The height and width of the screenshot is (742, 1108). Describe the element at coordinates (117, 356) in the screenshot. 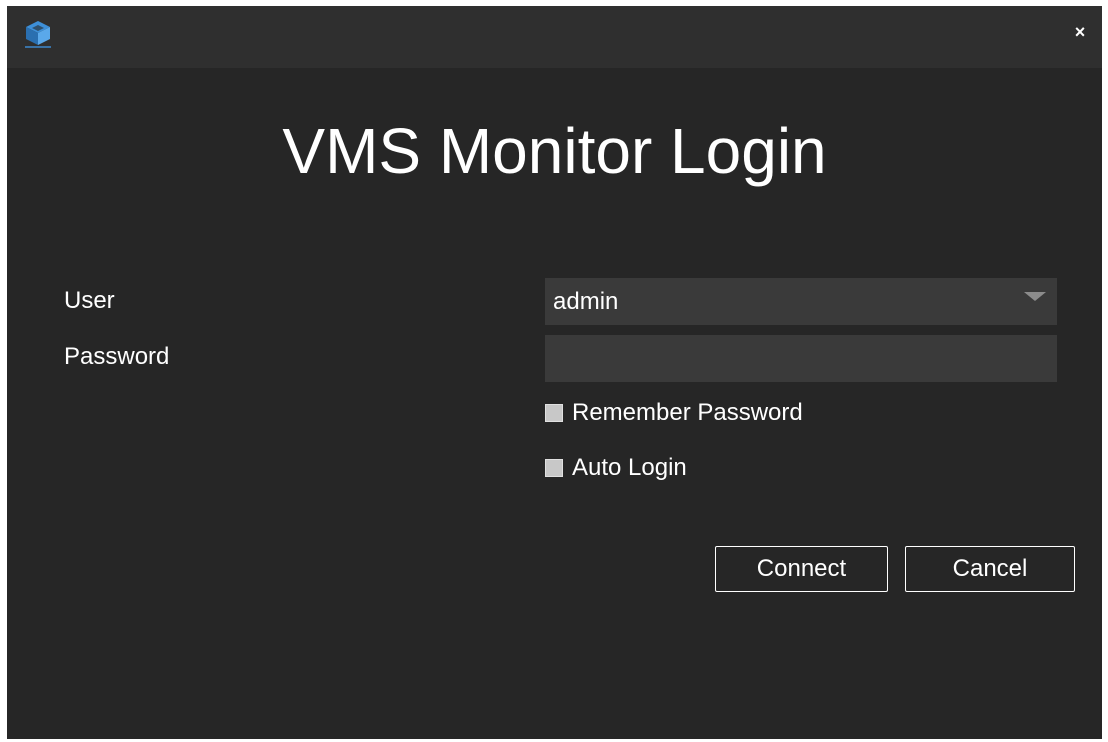

I see `password-label: Password` at that location.